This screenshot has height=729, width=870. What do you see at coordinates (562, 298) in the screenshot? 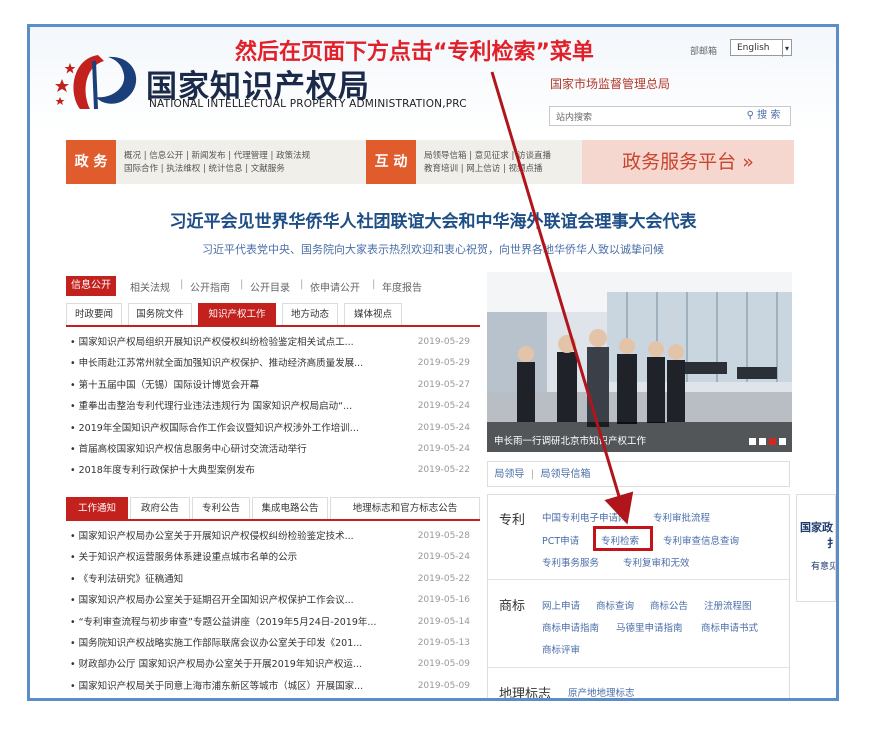
I see `annotation-arrow-icon` at bounding box center [562, 298].